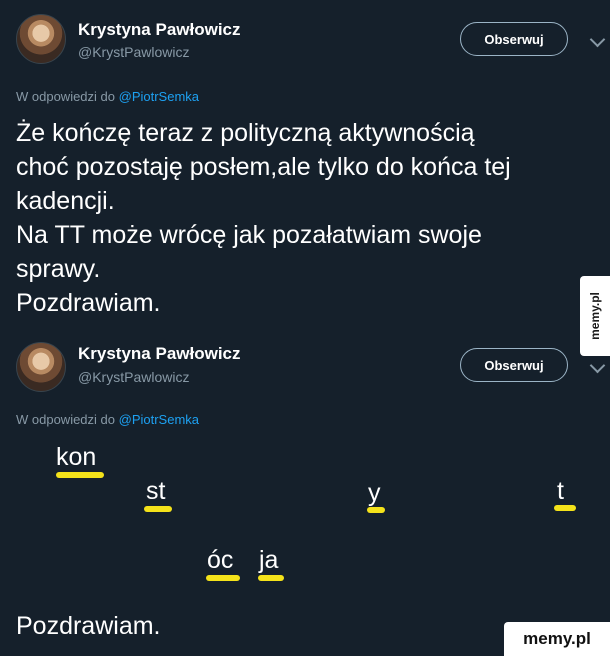 The width and height of the screenshot is (610, 656). I want to click on highlighted-fragment: y, so click(374, 493).